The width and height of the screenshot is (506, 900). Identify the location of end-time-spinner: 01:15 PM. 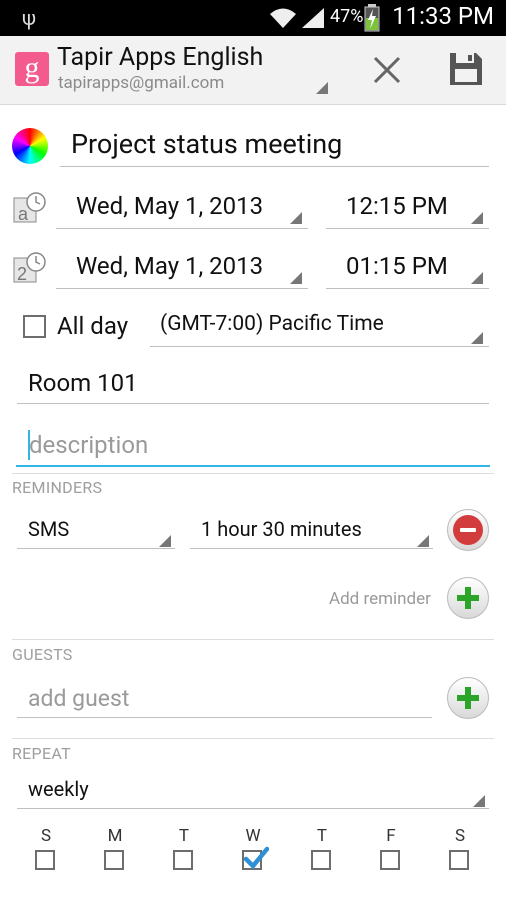
(407, 269).